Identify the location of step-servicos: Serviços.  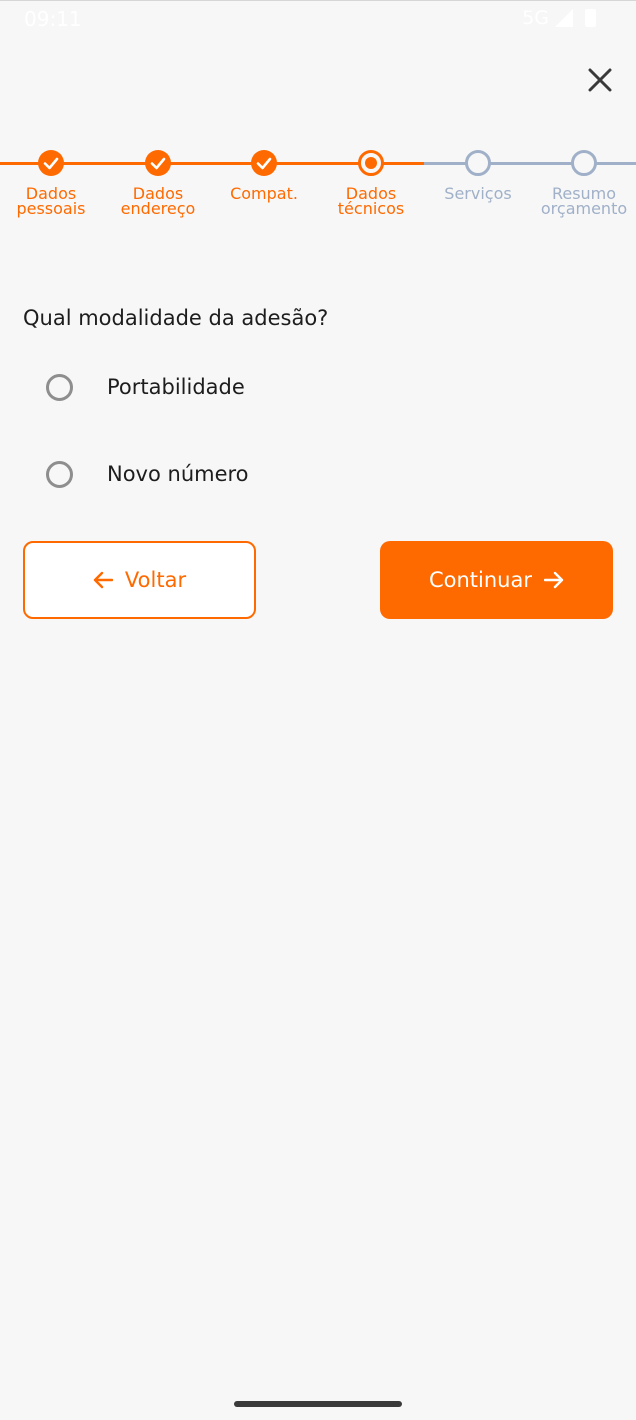
(478, 176).